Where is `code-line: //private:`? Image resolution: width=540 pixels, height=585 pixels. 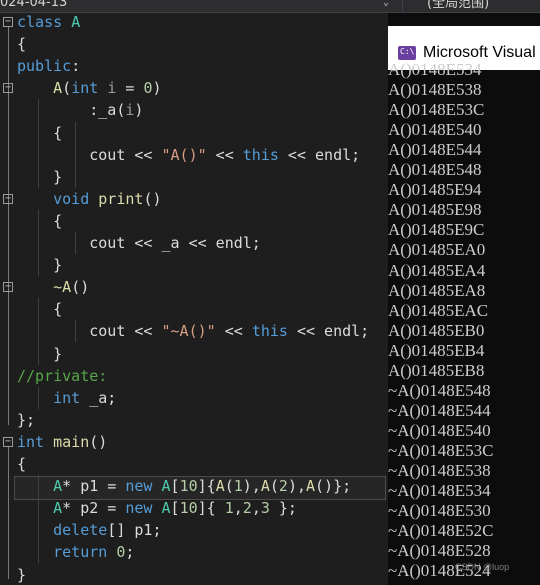
code-line: //private: is located at coordinates (194, 376).